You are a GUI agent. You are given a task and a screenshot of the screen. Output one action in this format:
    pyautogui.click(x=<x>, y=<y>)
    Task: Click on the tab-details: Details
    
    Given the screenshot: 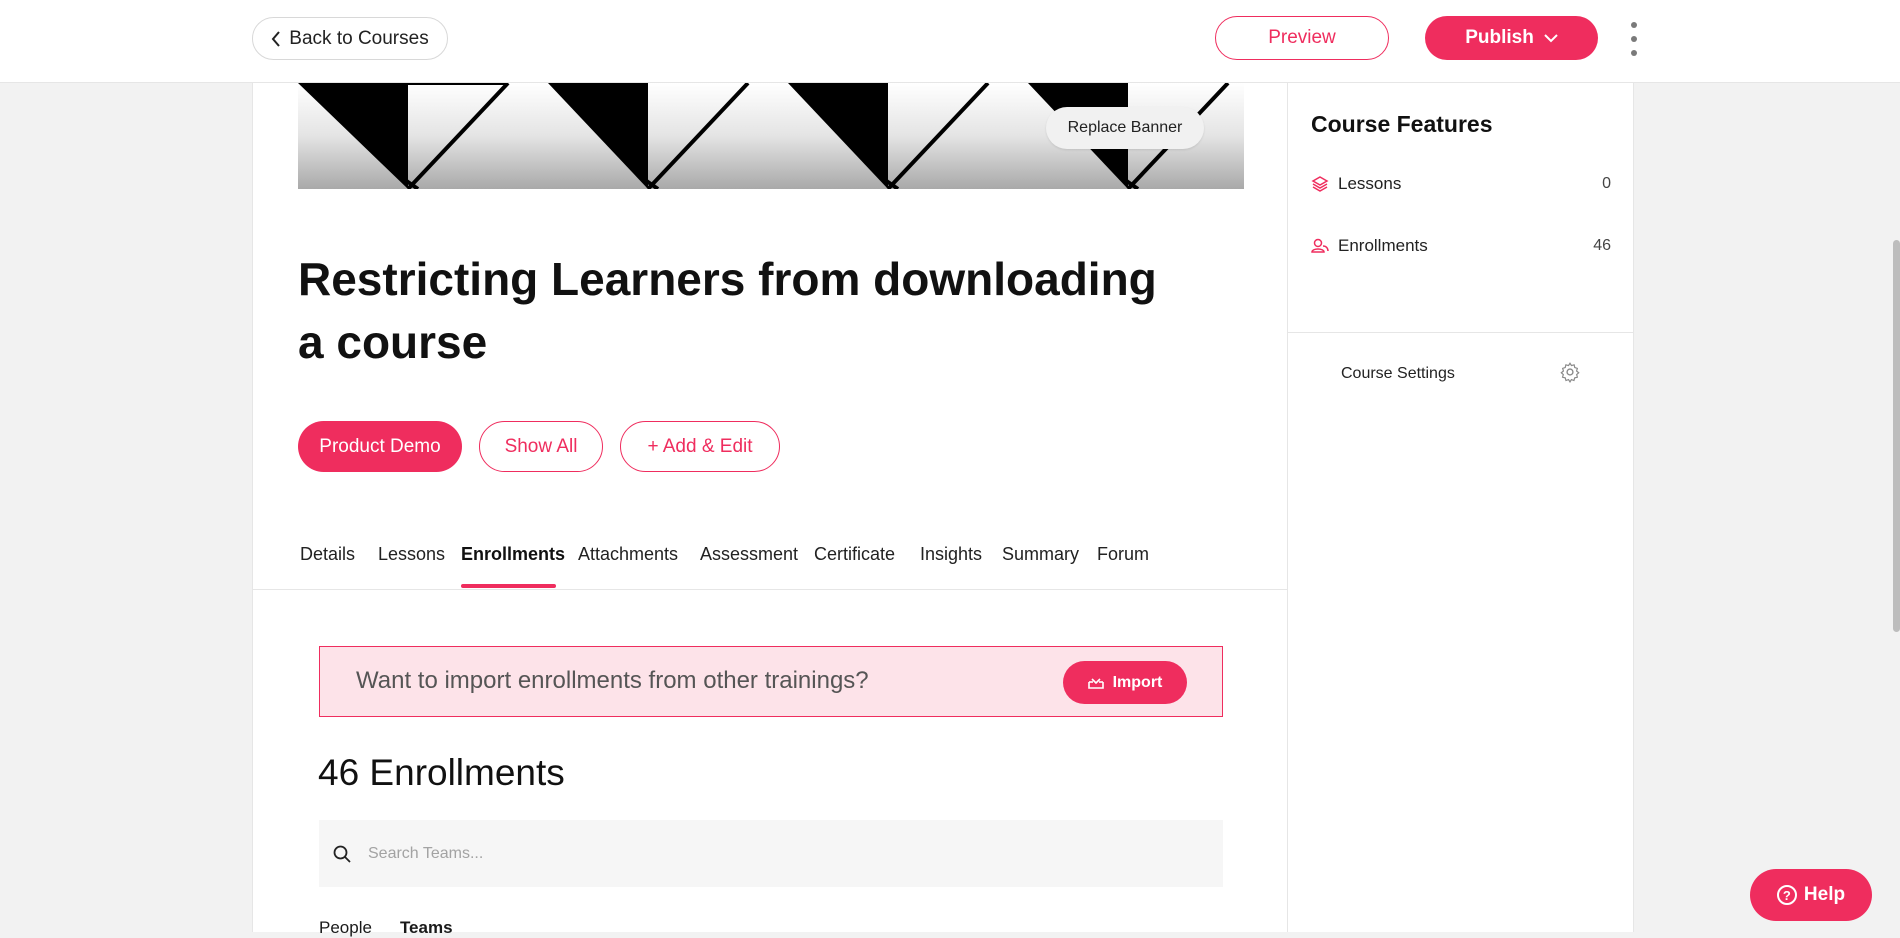 What is the action you would take?
    pyautogui.click(x=327, y=554)
    